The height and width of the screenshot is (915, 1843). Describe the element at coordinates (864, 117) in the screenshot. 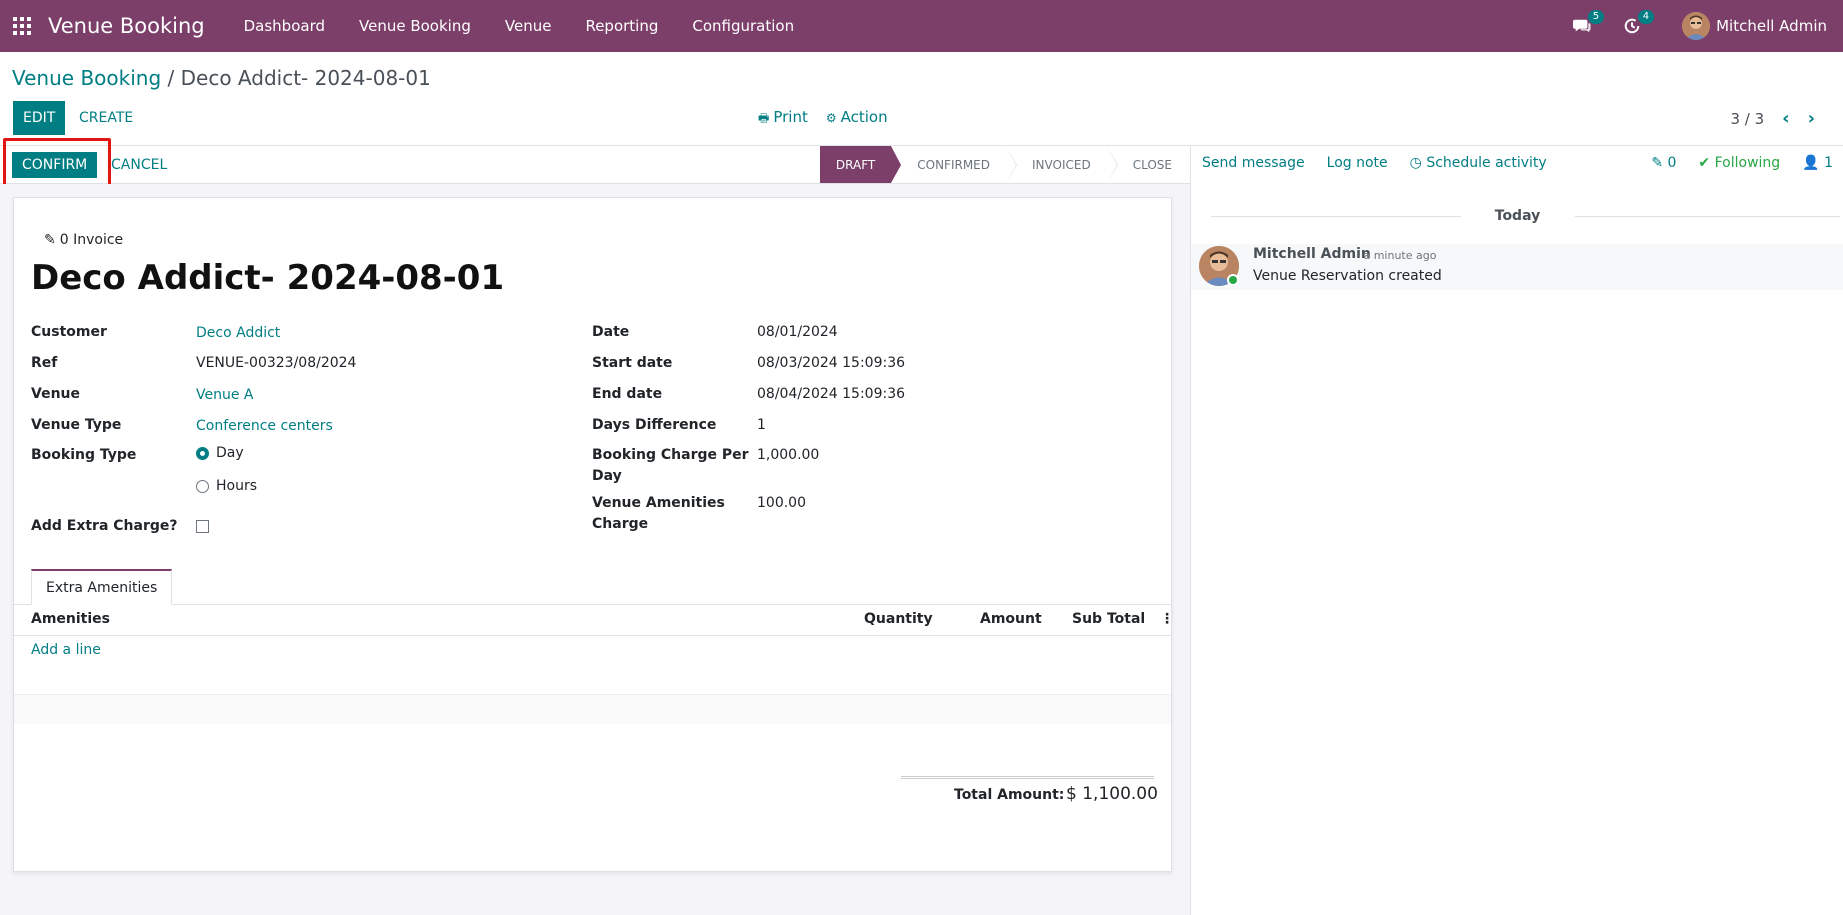

I see `action-label: Action` at that location.